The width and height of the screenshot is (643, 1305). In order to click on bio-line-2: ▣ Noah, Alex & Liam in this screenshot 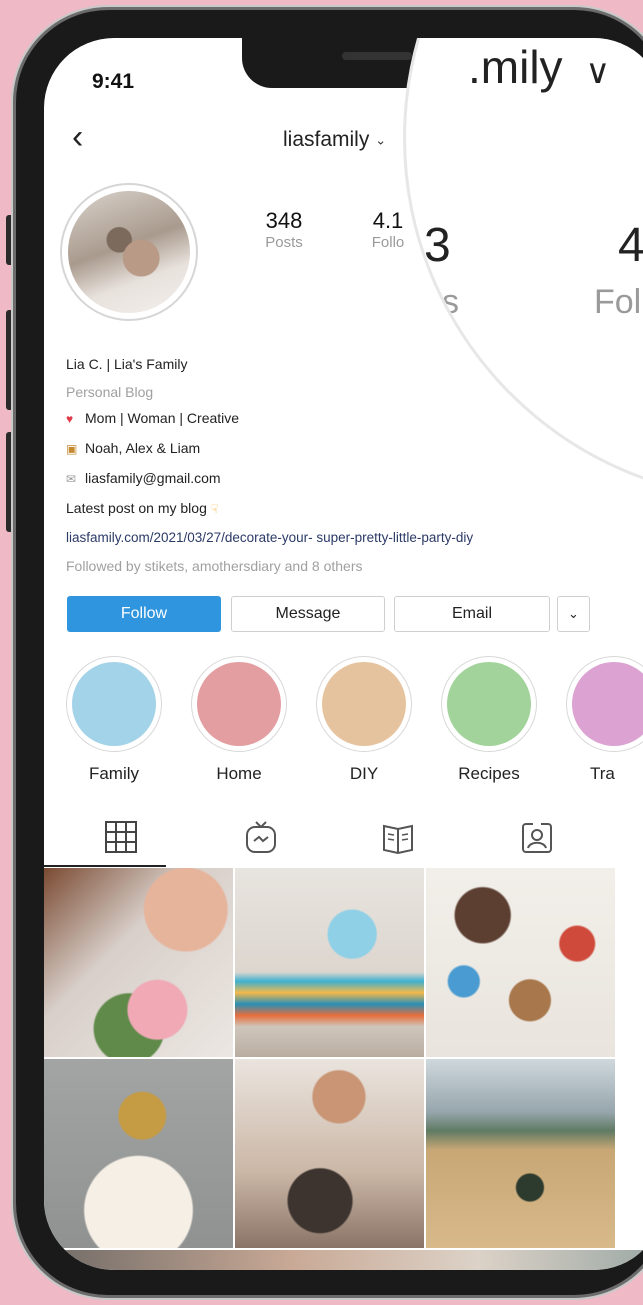, I will do `click(133, 448)`.